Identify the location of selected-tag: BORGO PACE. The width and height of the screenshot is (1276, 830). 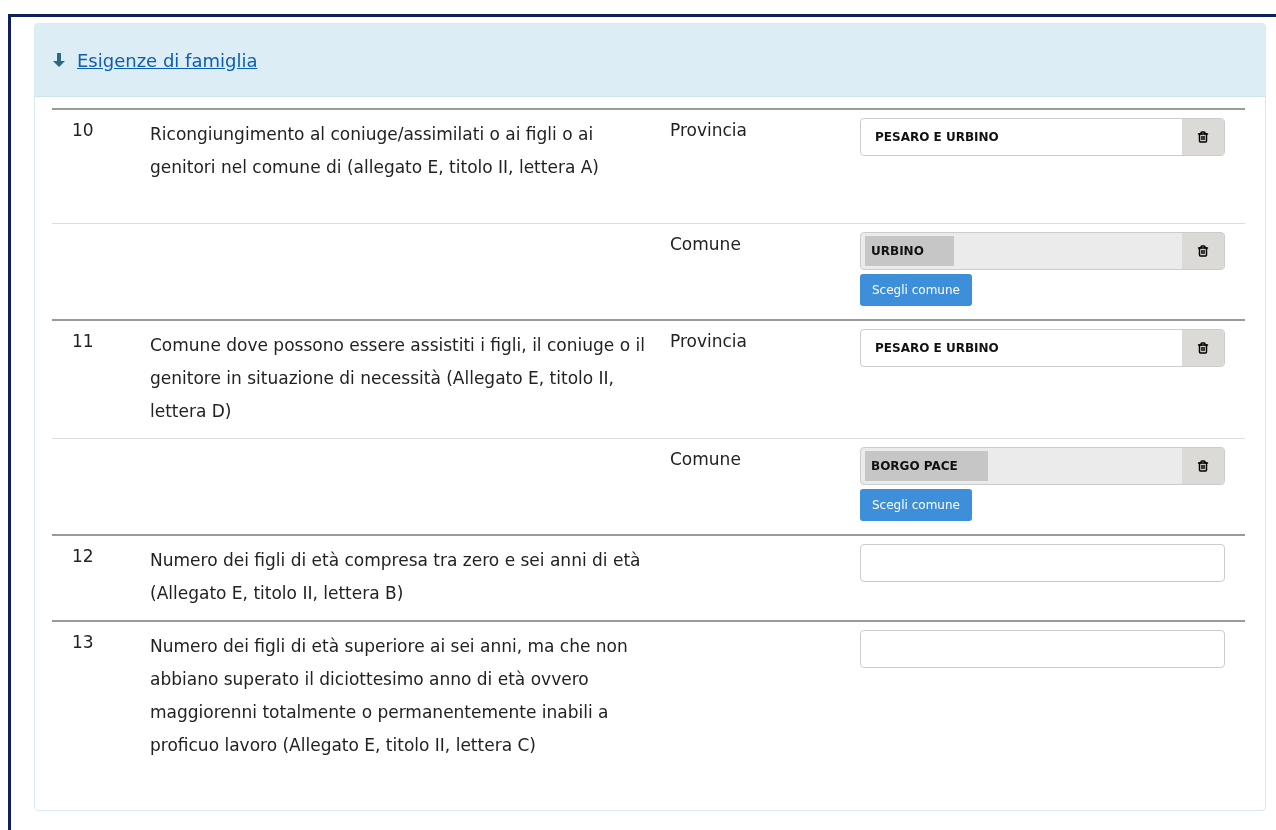
(926, 466).